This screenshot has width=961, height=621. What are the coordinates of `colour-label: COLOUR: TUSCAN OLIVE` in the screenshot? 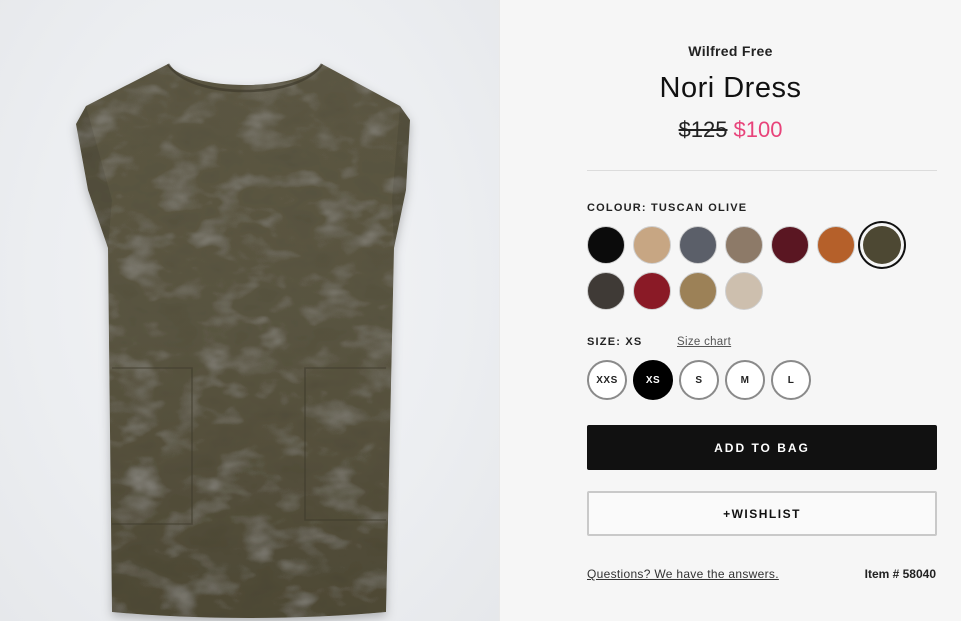 It's located at (667, 208).